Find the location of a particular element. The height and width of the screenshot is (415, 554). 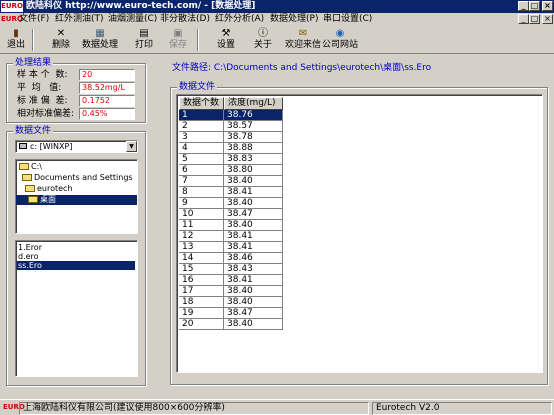

print-button: ▤ 打印 is located at coordinates (144, 40).